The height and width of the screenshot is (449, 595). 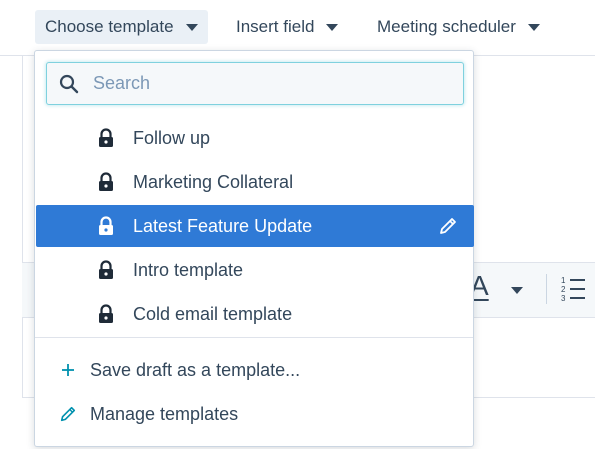 I want to click on meeting-scheduler-dropdown: Meeting scheduler, so click(x=458, y=27).